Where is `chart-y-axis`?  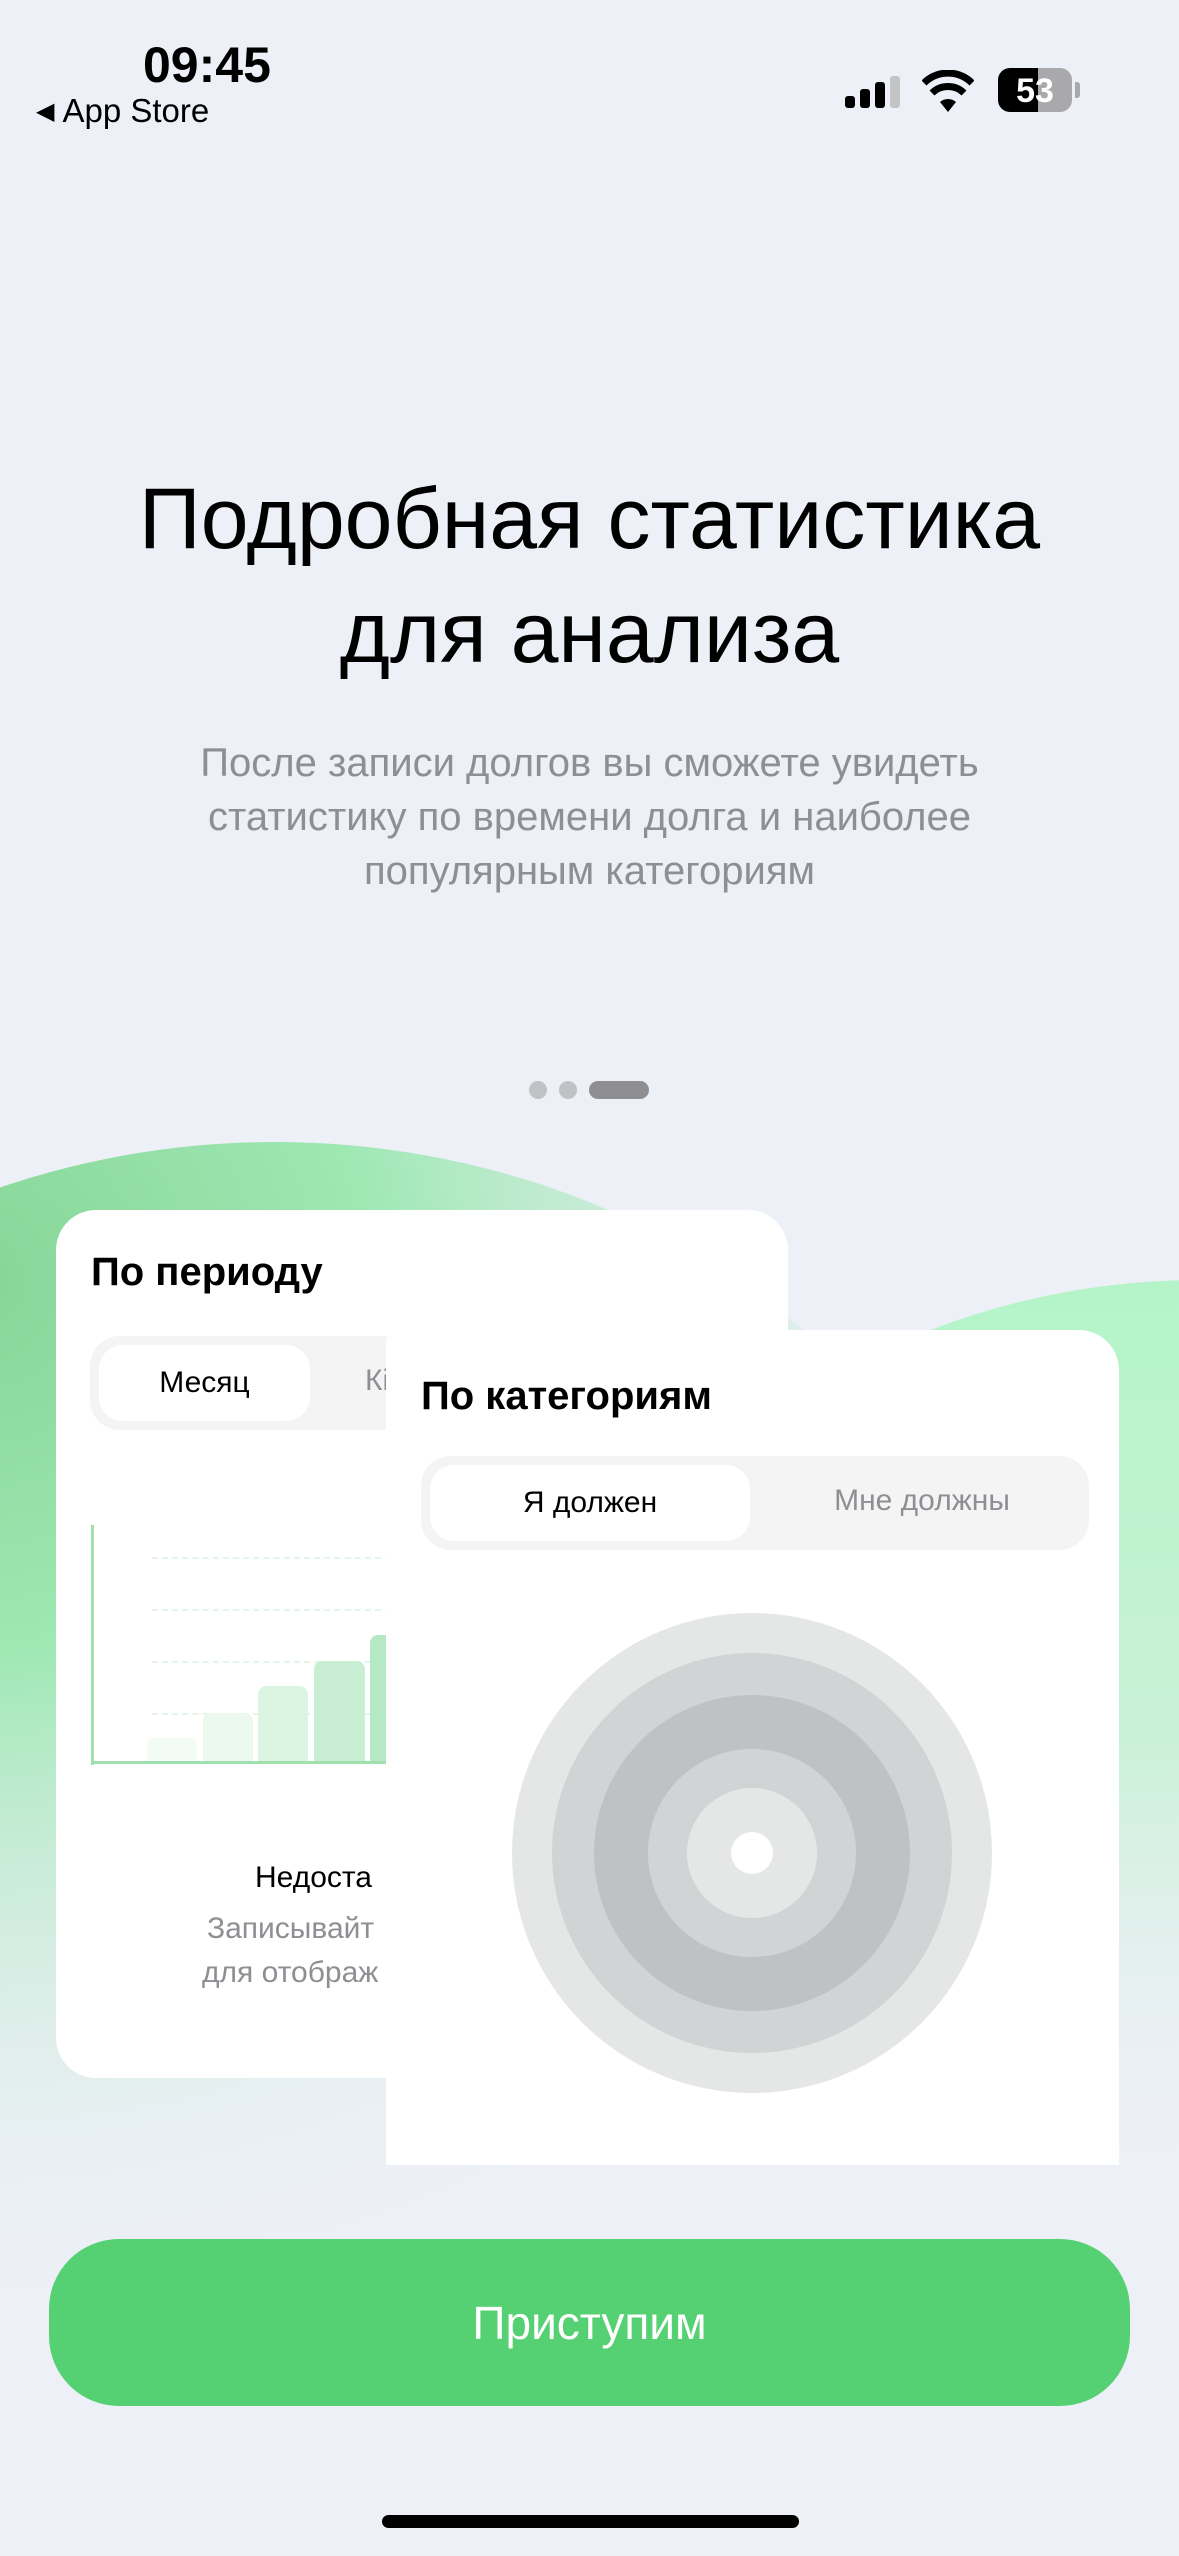 chart-y-axis is located at coordinates (92, 1645).